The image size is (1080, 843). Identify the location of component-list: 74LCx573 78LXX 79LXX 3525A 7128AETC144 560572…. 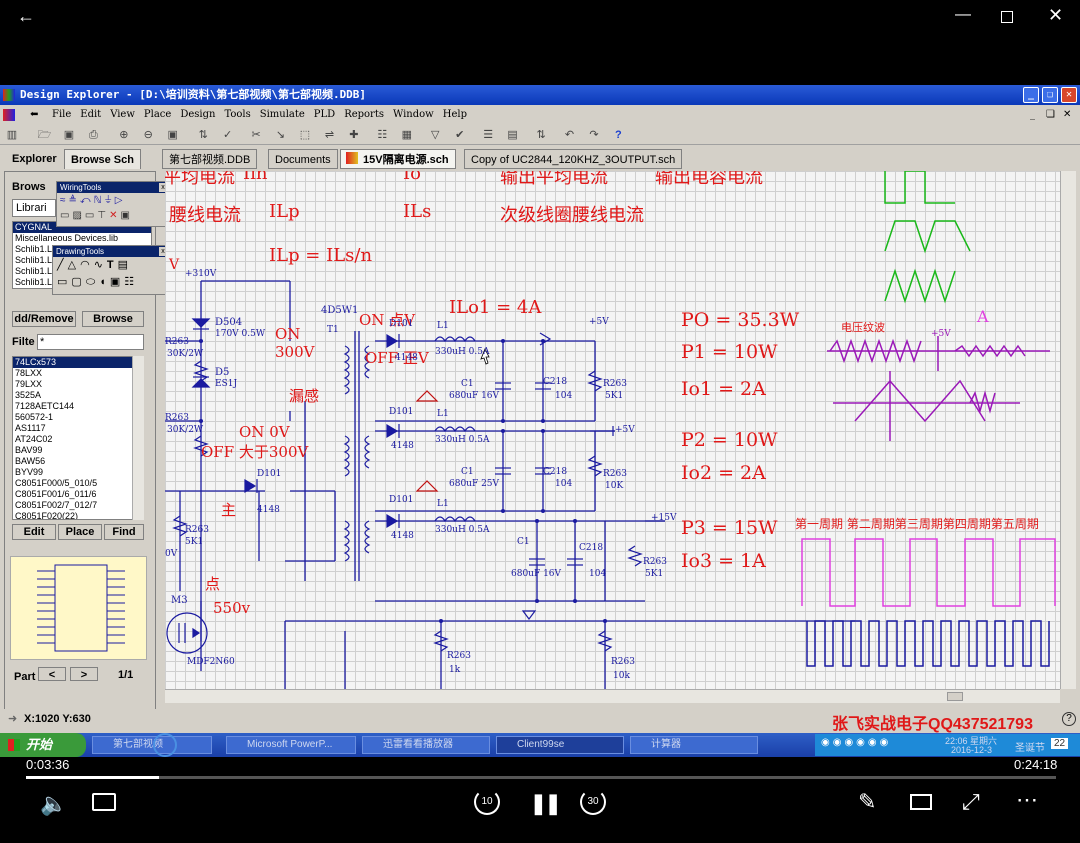
(78, 438).